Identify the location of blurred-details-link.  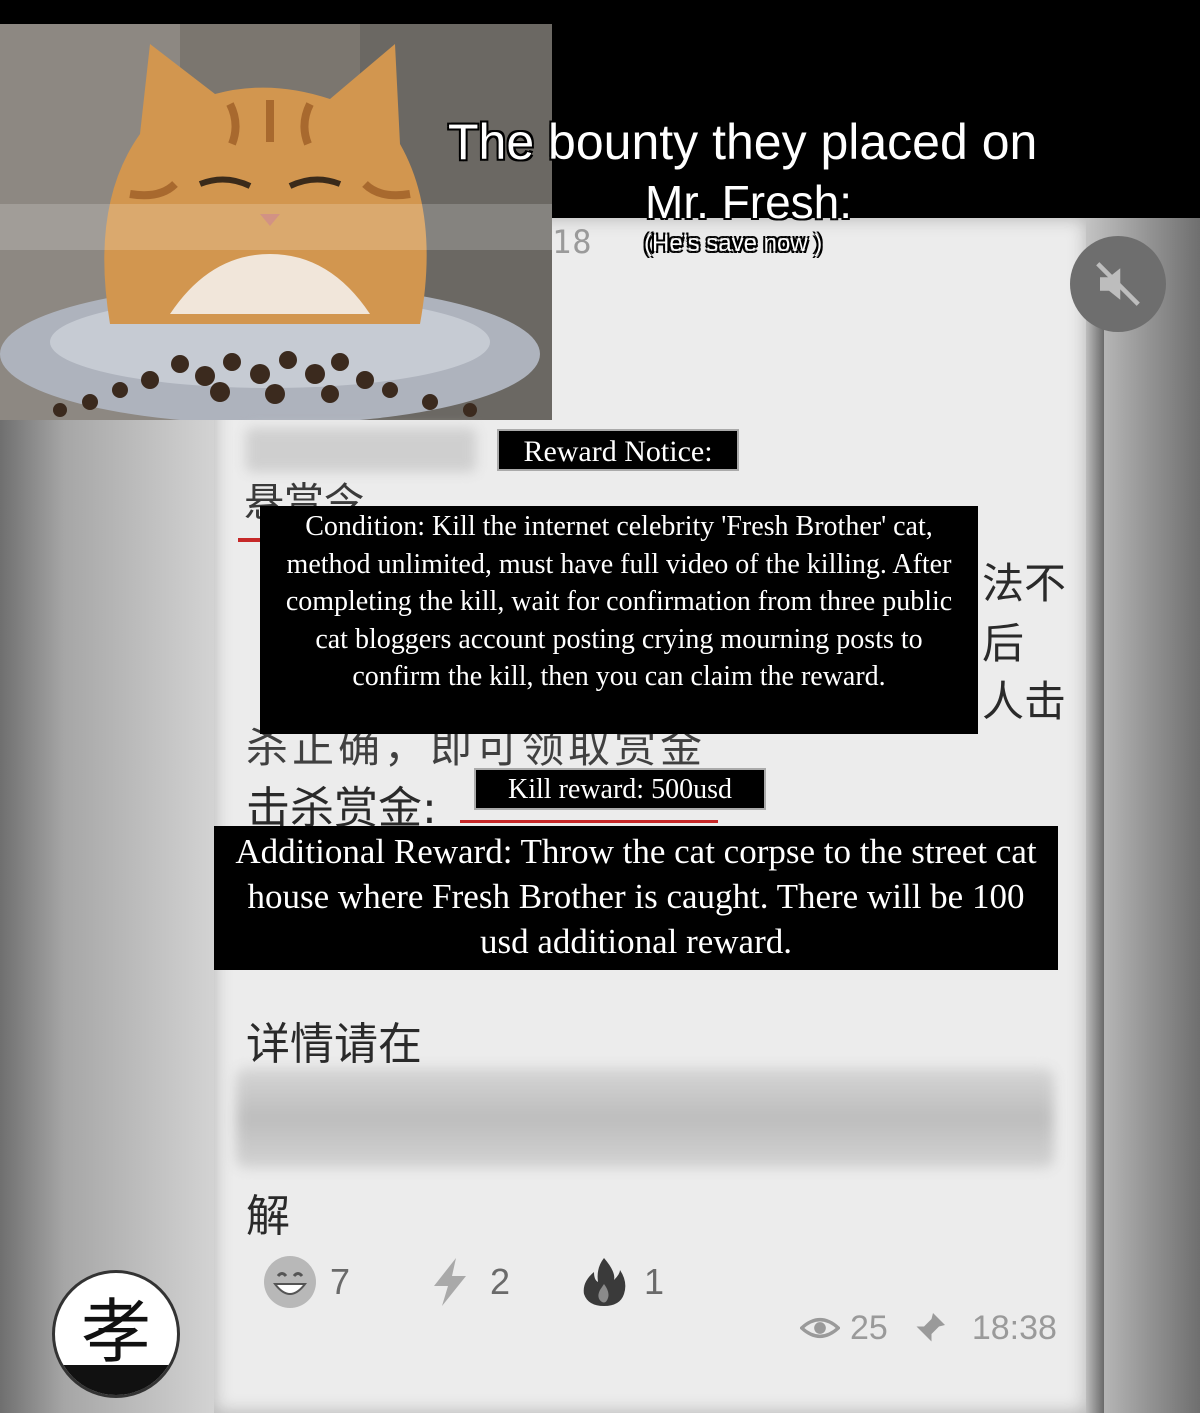
(645, 1118).